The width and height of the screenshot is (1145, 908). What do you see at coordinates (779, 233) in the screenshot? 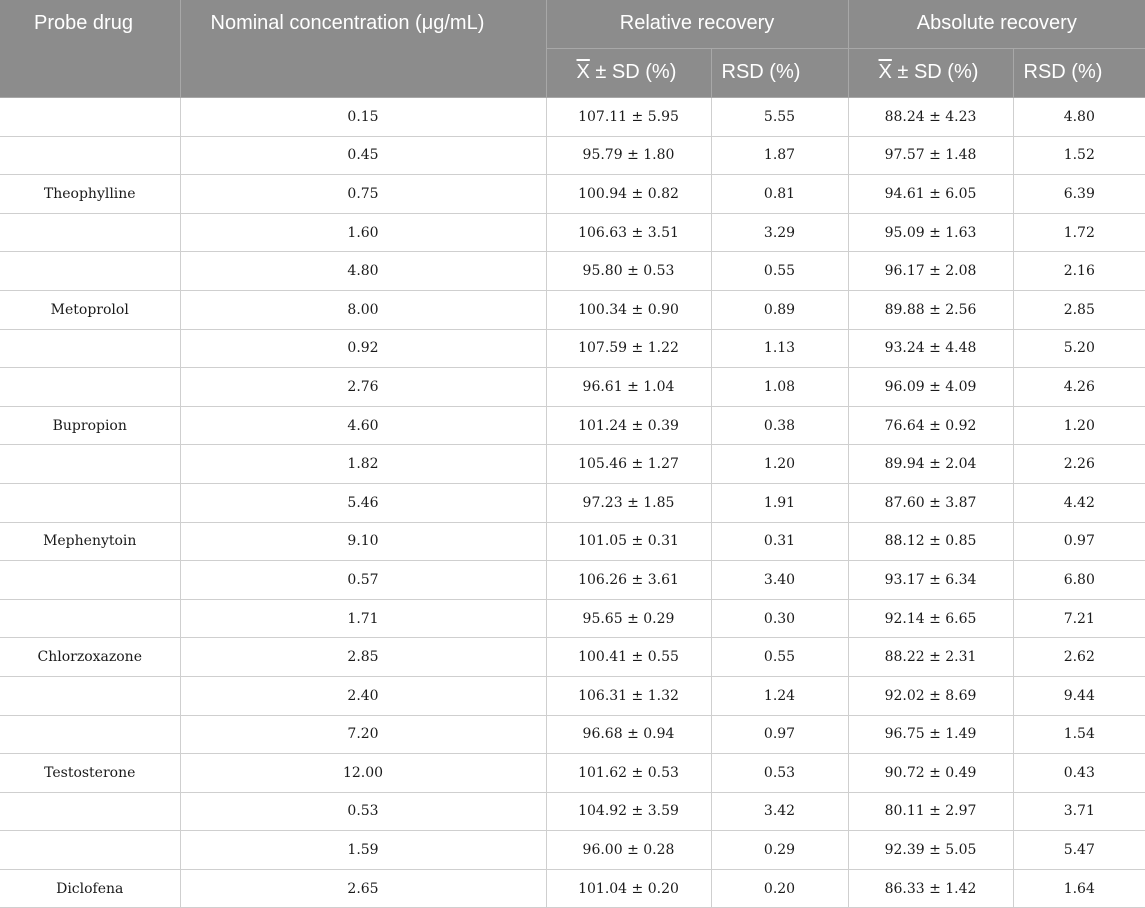
I see `relative-rsd-cell: 3.29` at bounding box center [779, 233].